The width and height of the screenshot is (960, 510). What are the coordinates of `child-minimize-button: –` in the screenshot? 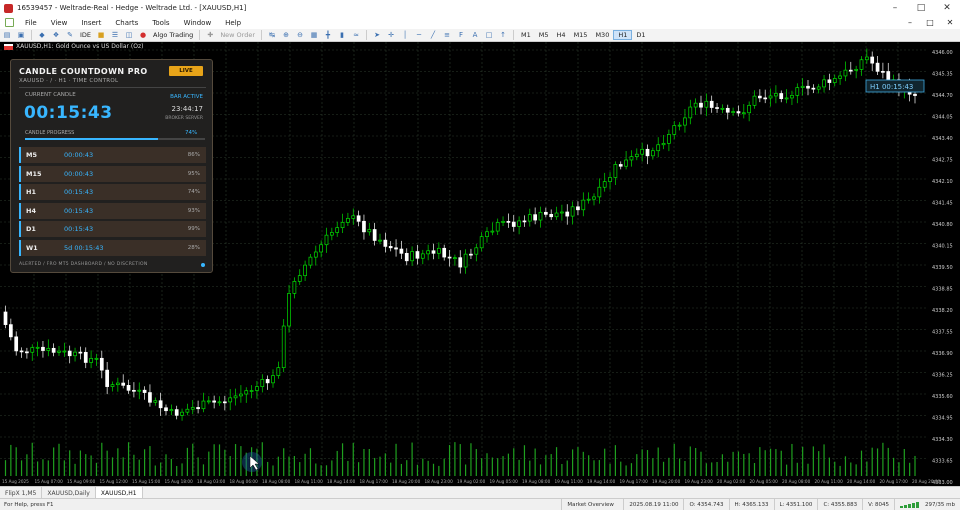 It's located at (910, 22).